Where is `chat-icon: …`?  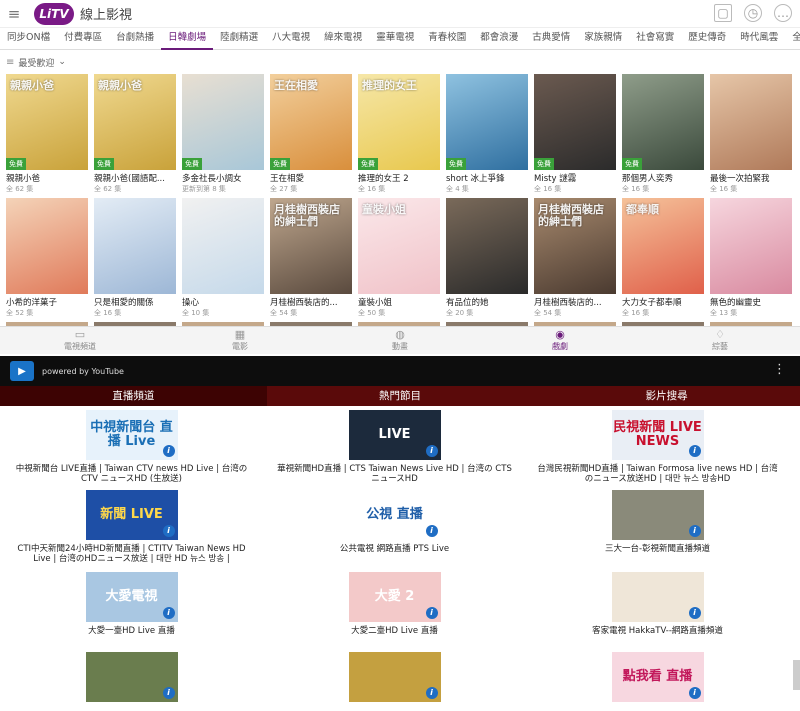 chat-icon: … is located at coordinates (783, 13).